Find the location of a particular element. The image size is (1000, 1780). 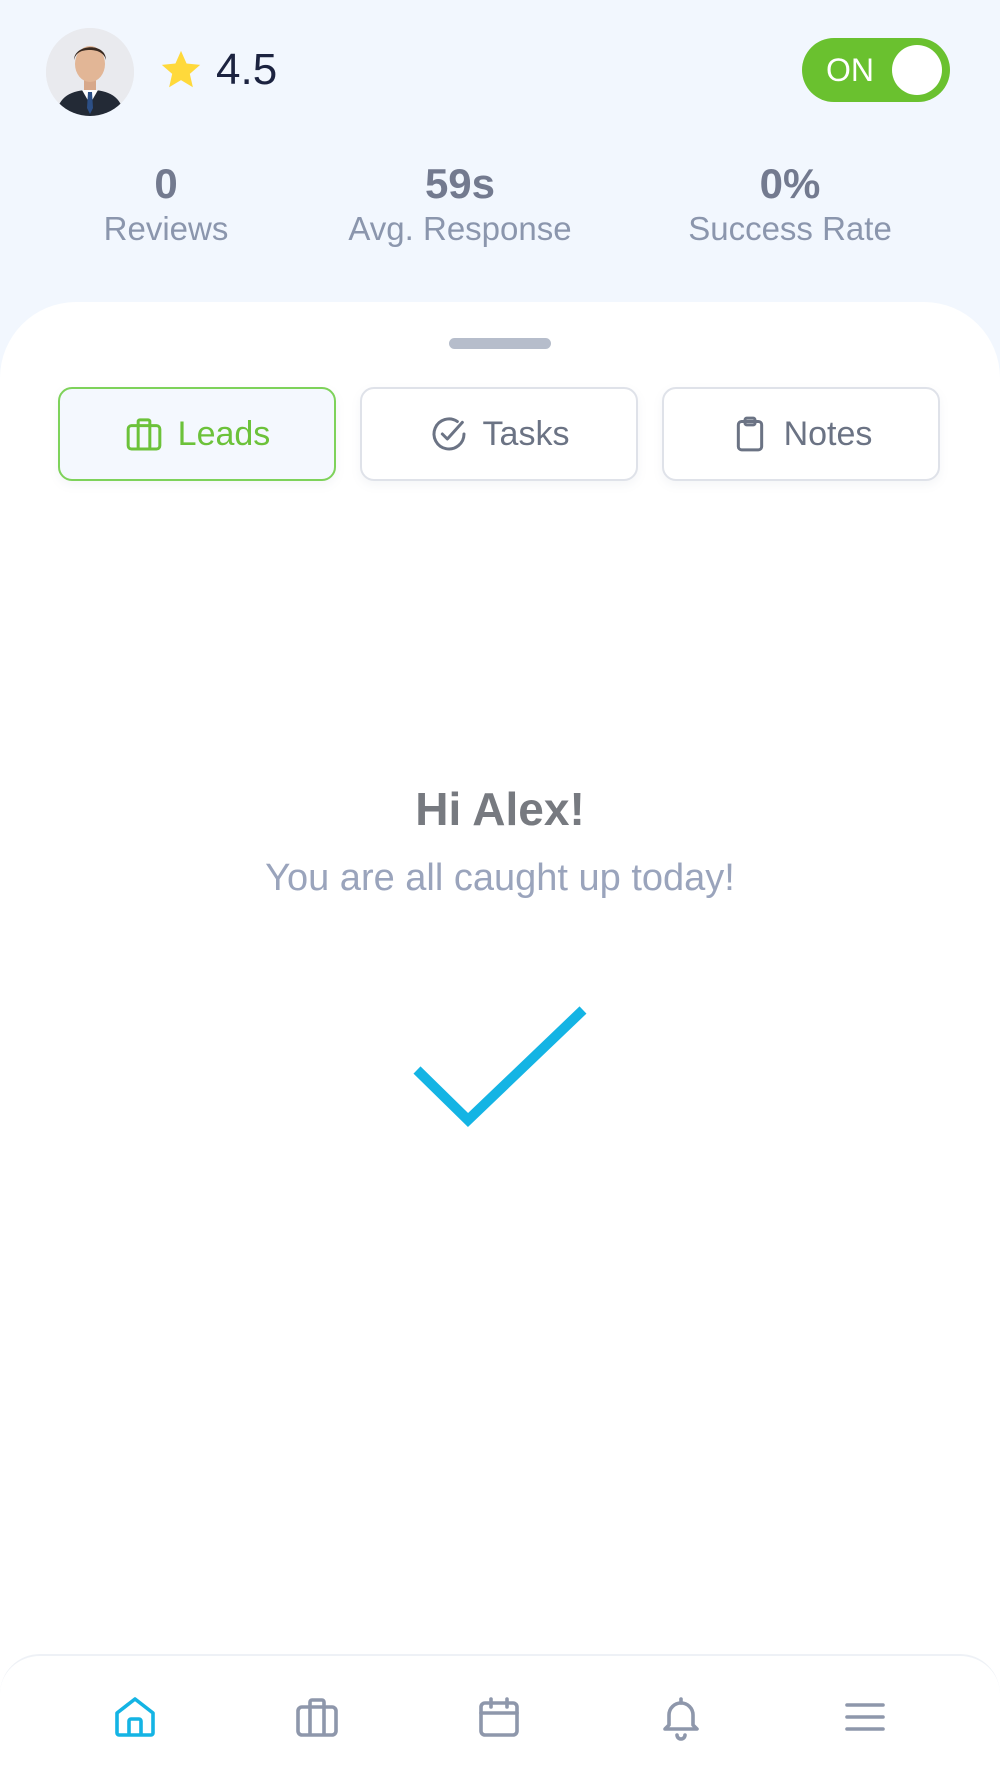

stat-success-rate: 0% Success Rate is located at coordinates (790, 205).